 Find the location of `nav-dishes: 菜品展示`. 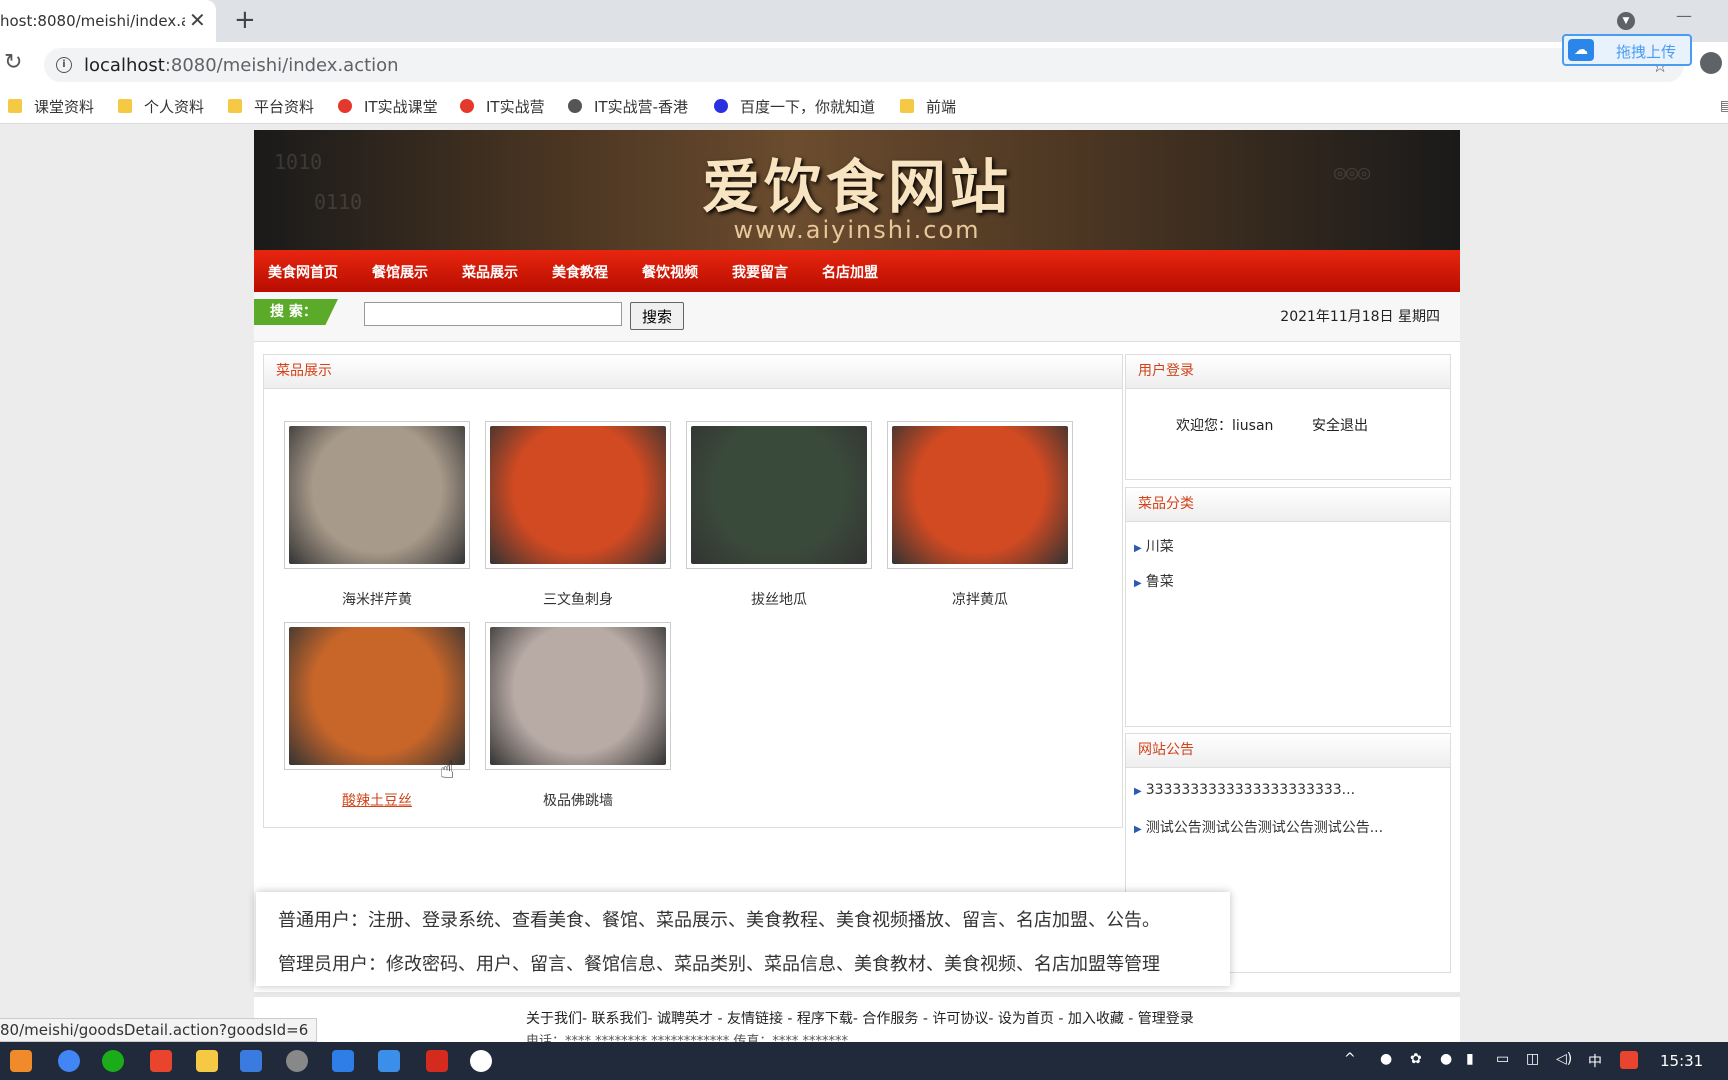

nav-dishes: 菜品展示 is located at coordinates (490, 272).